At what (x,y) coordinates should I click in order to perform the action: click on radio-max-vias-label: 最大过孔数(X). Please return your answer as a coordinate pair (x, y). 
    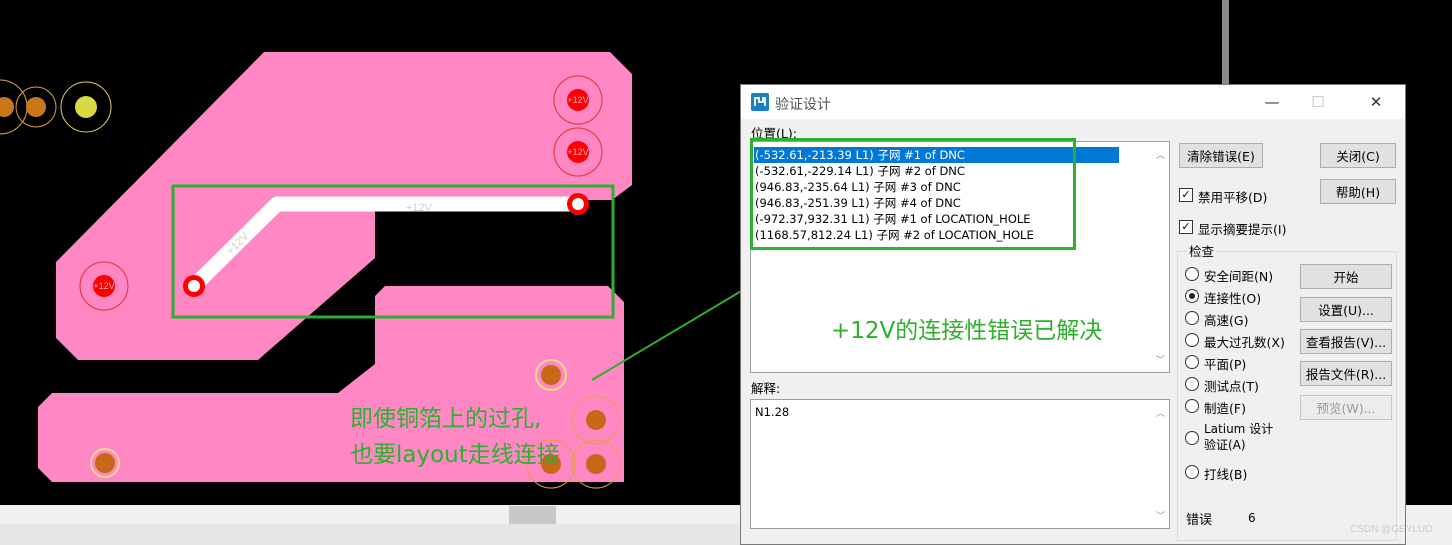
    Looking at the image, I should click on (1244, 342).